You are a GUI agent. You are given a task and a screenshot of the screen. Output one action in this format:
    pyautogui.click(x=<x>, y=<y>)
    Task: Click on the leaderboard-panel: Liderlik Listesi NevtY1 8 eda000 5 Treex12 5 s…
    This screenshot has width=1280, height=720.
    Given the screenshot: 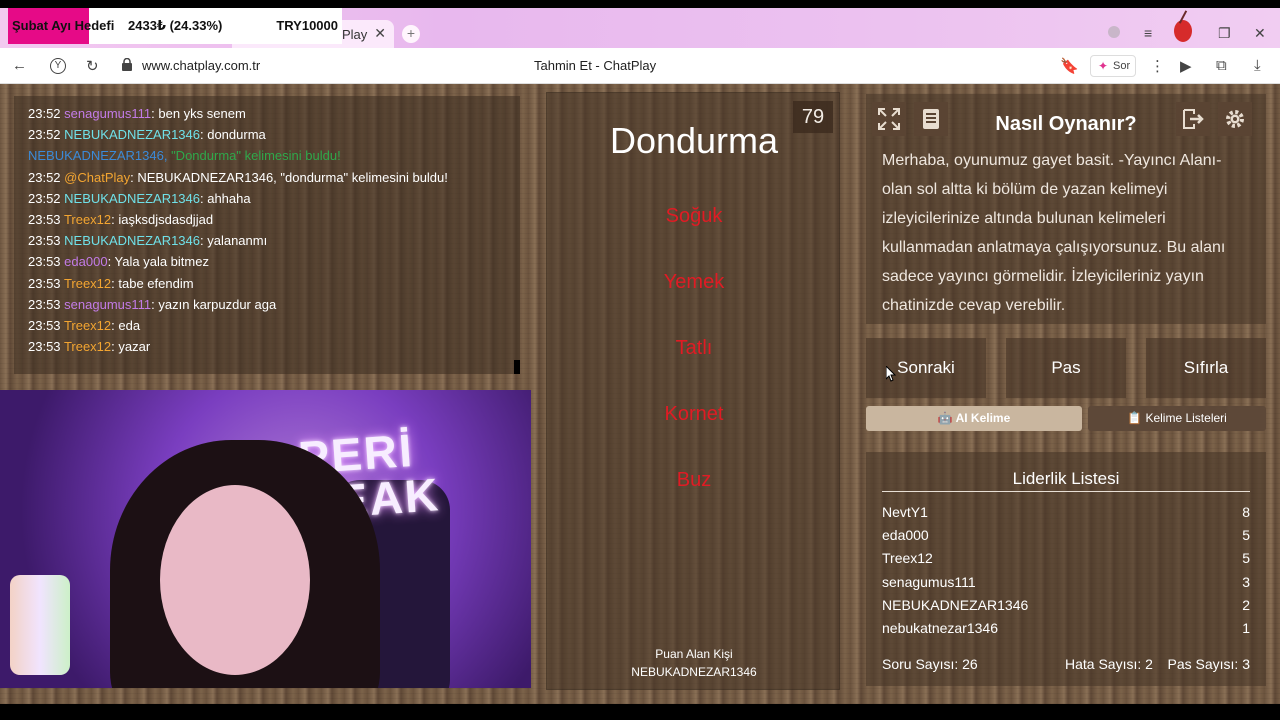 What is the action you would take?
    pyautogui.click(x=1066, y=569)
    